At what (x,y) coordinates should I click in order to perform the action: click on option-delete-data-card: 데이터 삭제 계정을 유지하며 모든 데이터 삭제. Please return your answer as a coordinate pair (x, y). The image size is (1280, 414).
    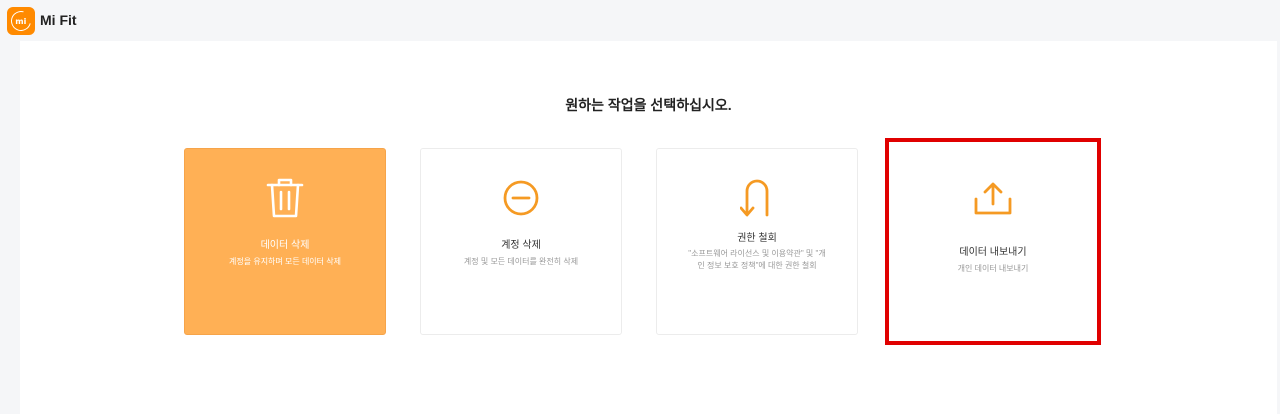
    Looking at the image, I should click on (285, 241).